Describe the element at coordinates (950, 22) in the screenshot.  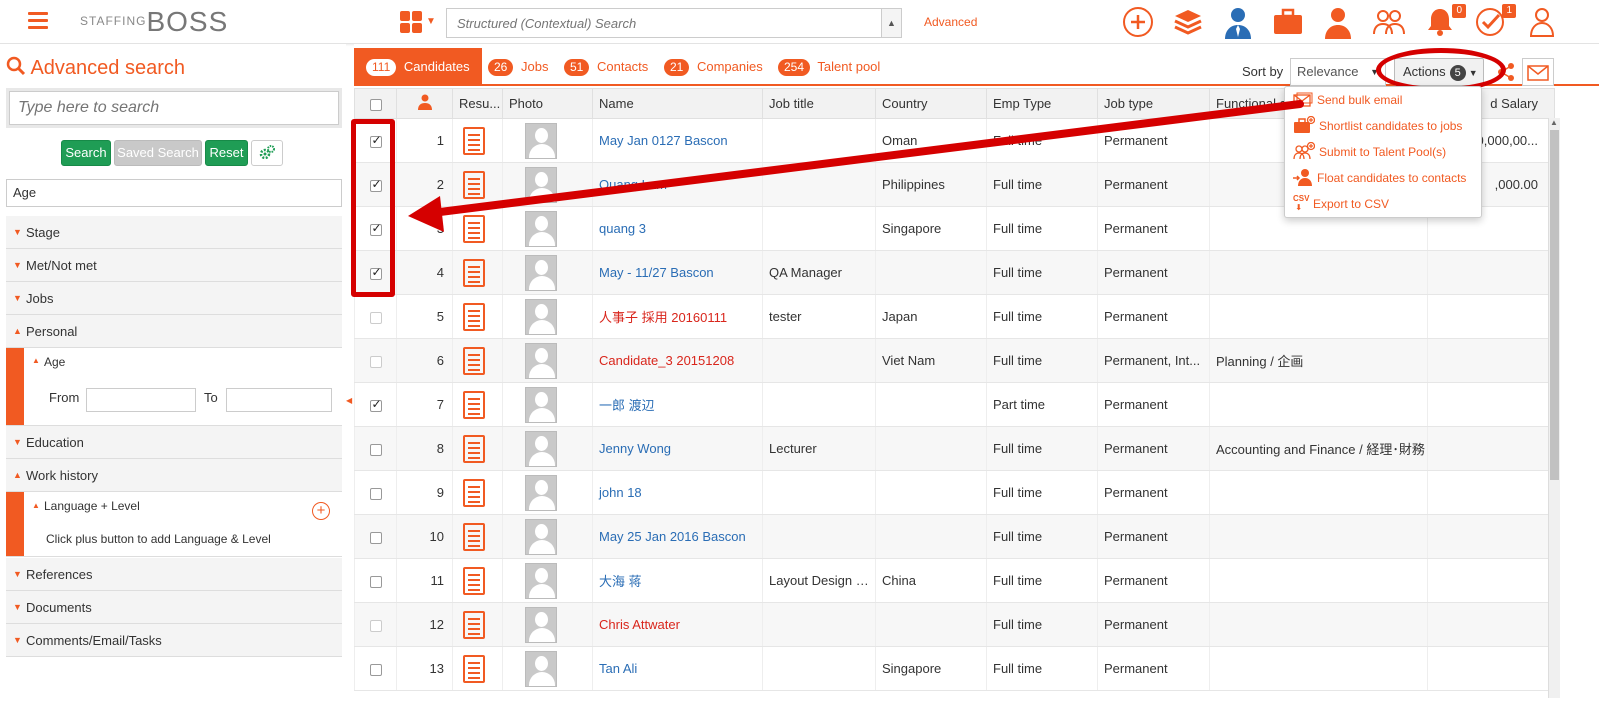
I see `advanced-link: Advanced` at that location.